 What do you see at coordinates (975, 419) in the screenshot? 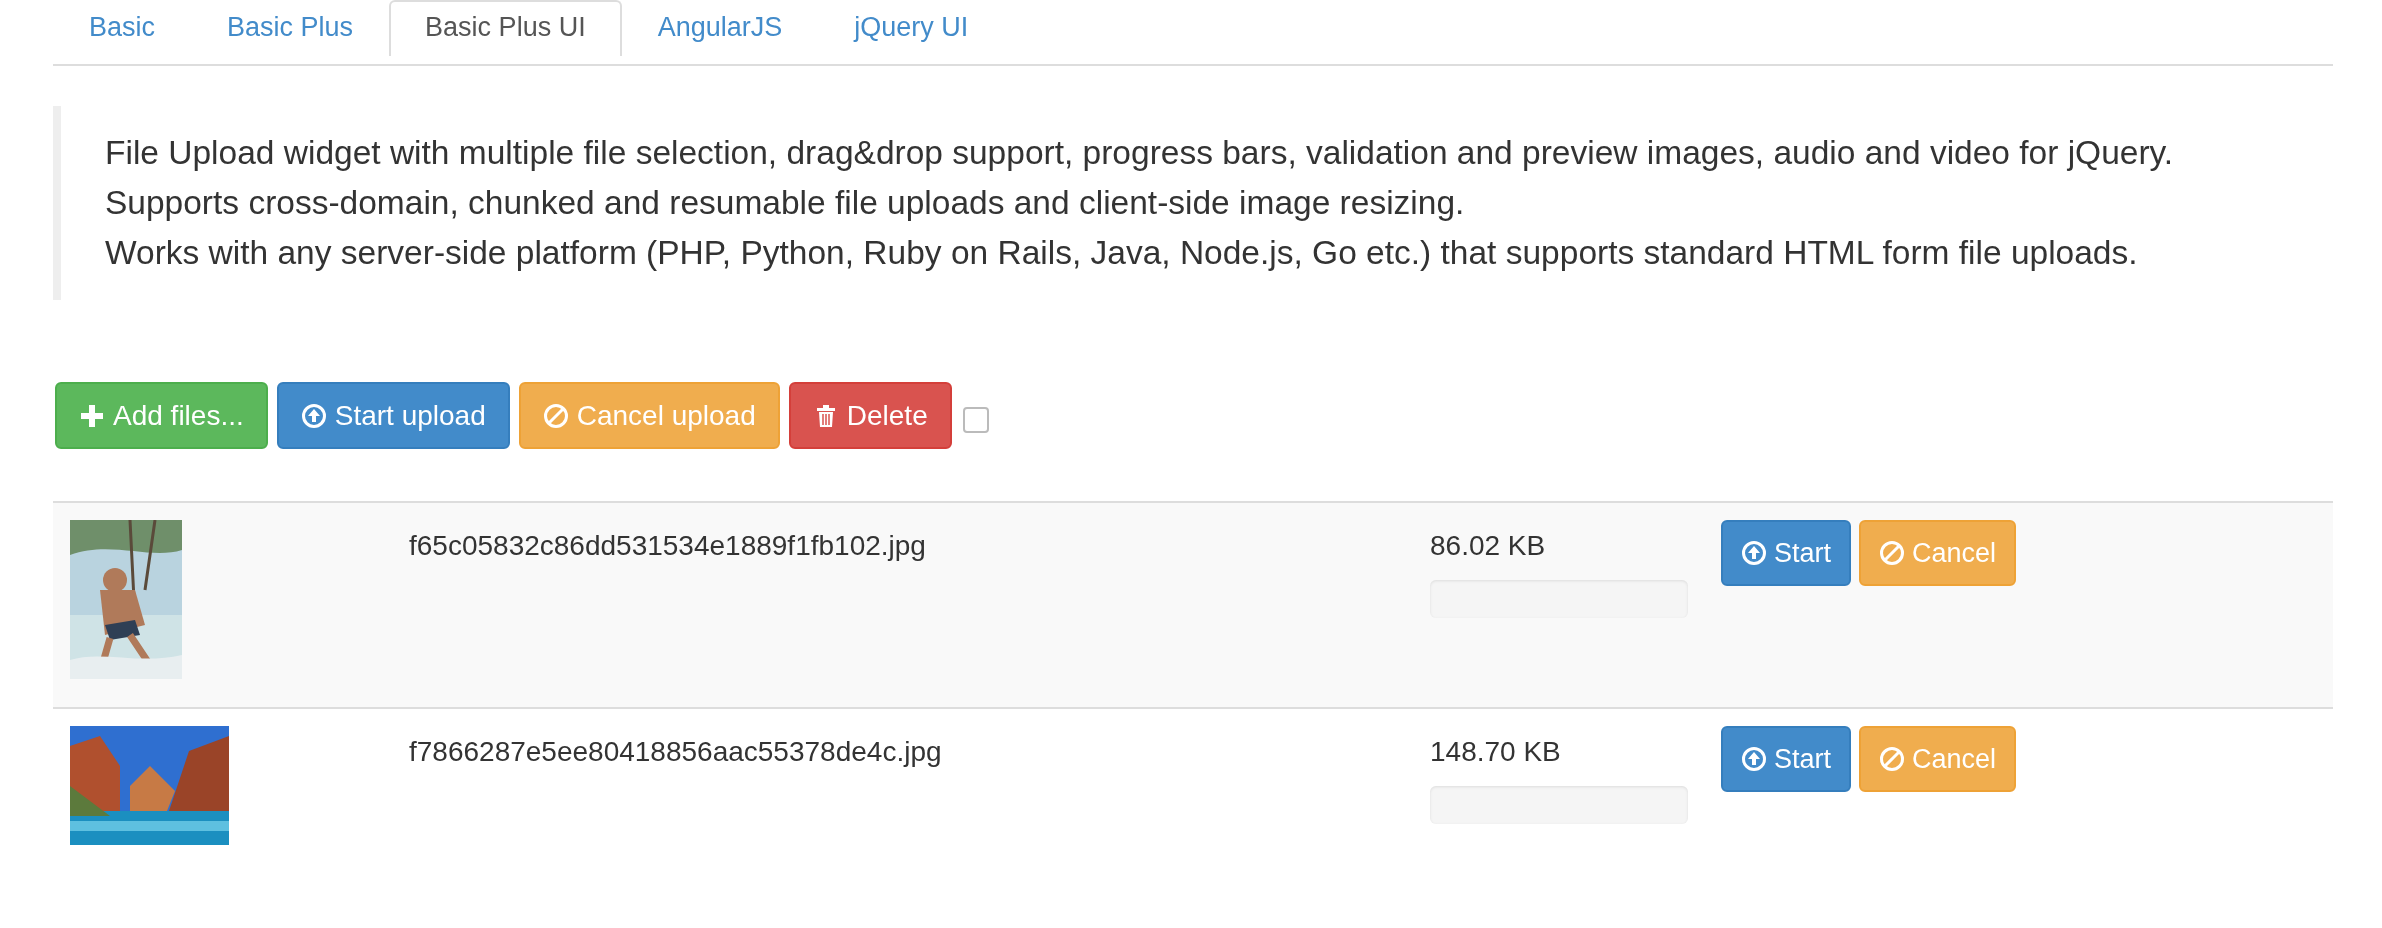
I see `select-all-checkbox` at bounding box center [975, 419].